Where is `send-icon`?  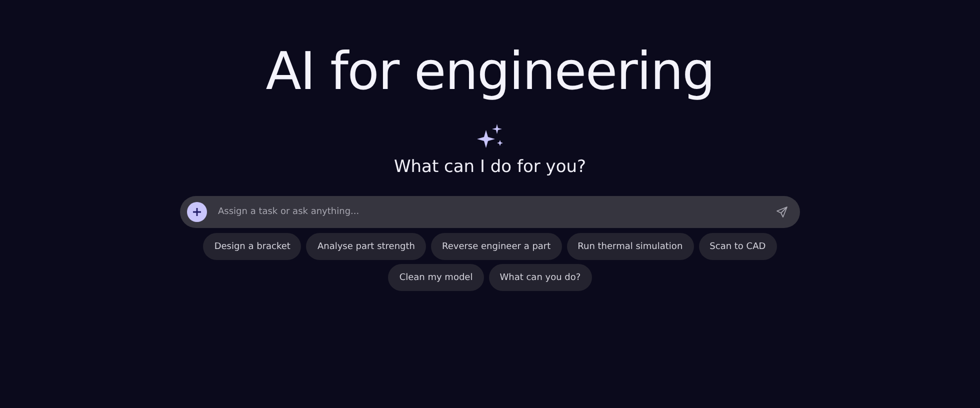
send-icon is located at coordinates (782, 212).